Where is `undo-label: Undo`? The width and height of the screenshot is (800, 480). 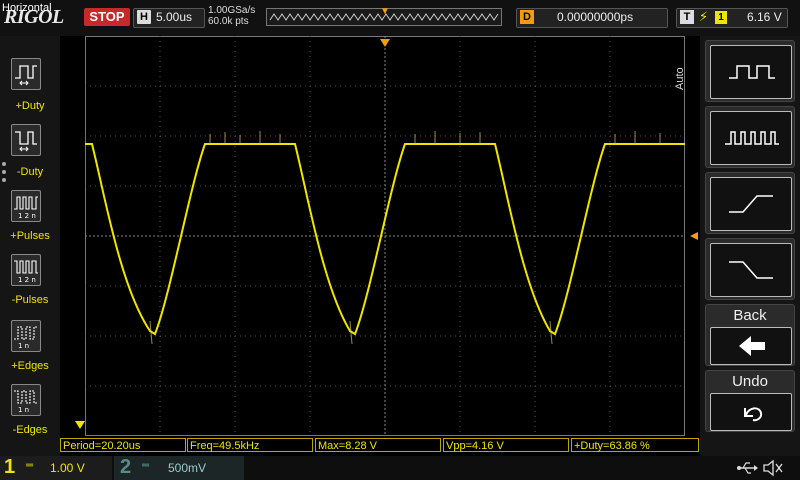
undo-label: Undo is located at coordinates (750, 381).